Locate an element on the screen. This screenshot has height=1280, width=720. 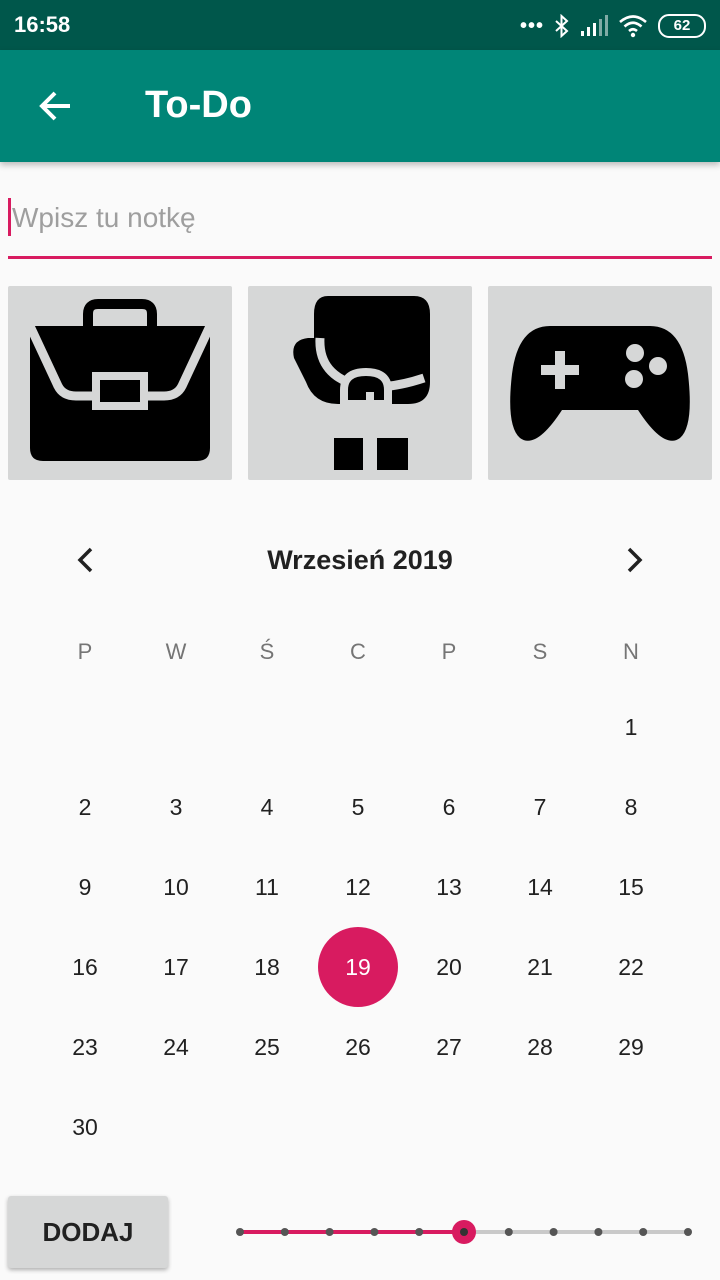
chevron-left-icon is located at coordinates (85, 560).